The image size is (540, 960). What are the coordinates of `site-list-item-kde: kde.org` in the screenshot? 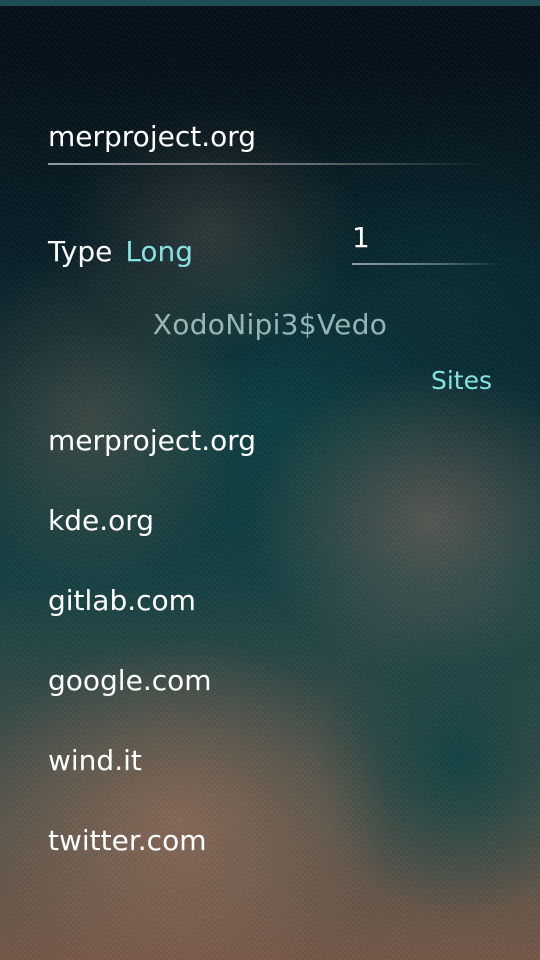 It's located at (270, 520).